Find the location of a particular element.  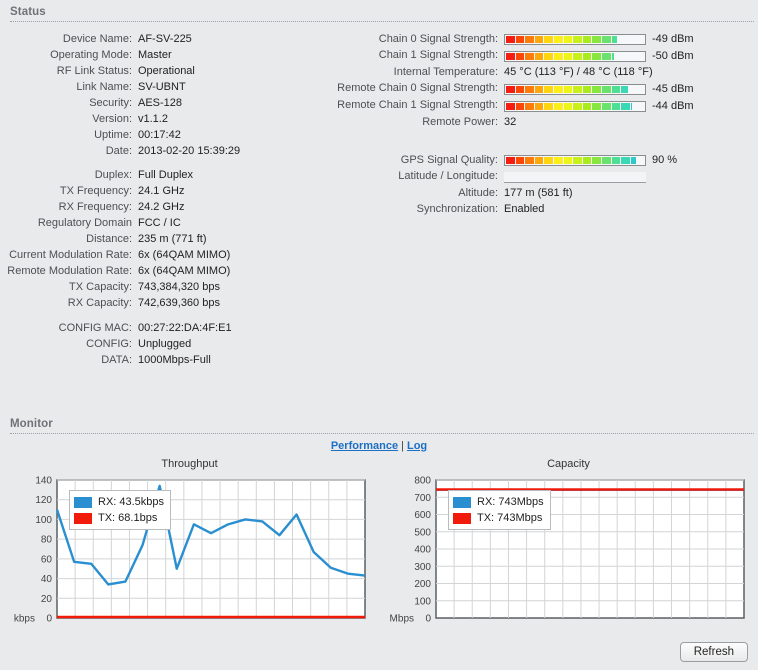

tab-performance: Performance is located at coordinates (364, 446).